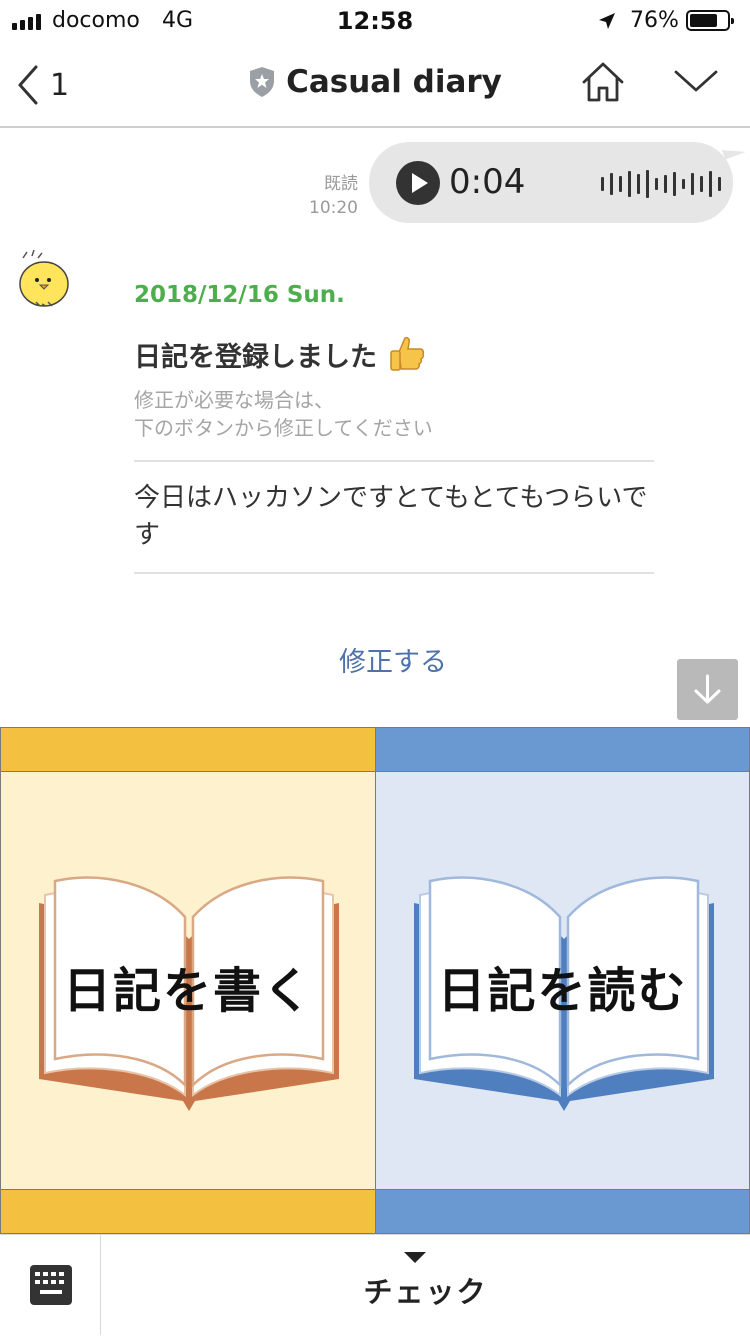 The image size is (750, 1339). What do you see at coordinates (425, 1292) in the screenshot?
I see `rich-menu-label: チェック` at bounding box center [425, 1292].